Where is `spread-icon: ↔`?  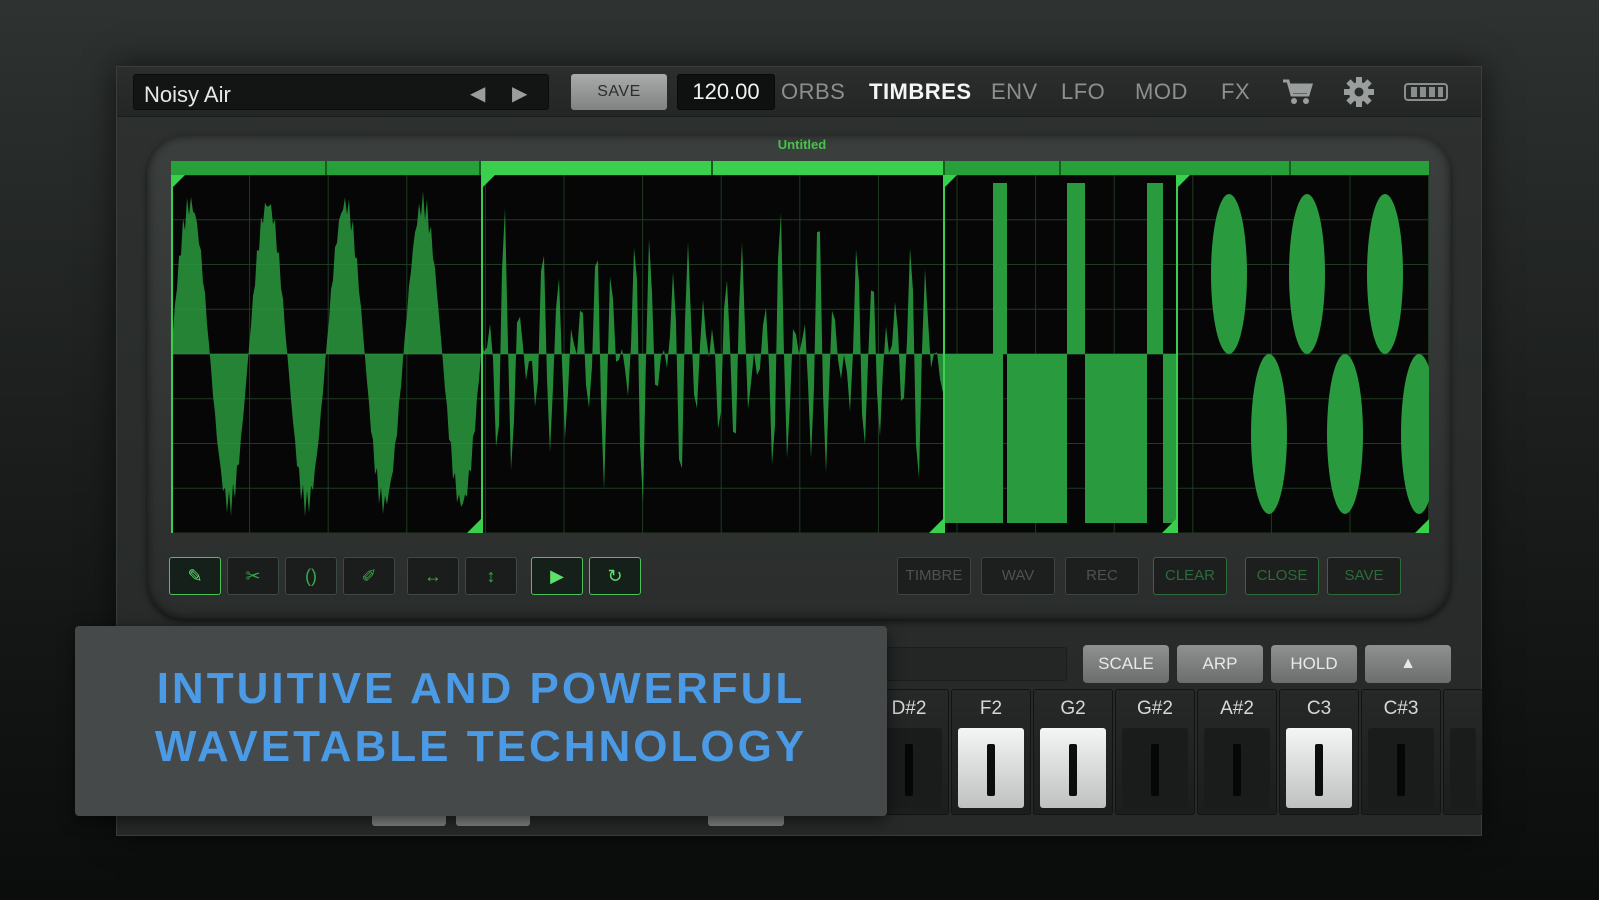 spread-icon: ↔ is located at coordinates (433, 576).